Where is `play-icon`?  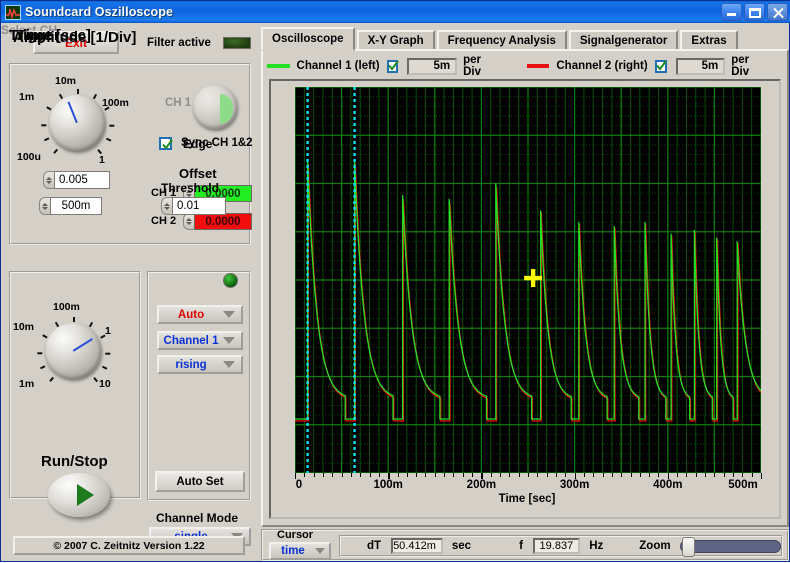 play-icon is located at coordinates (85, 495).